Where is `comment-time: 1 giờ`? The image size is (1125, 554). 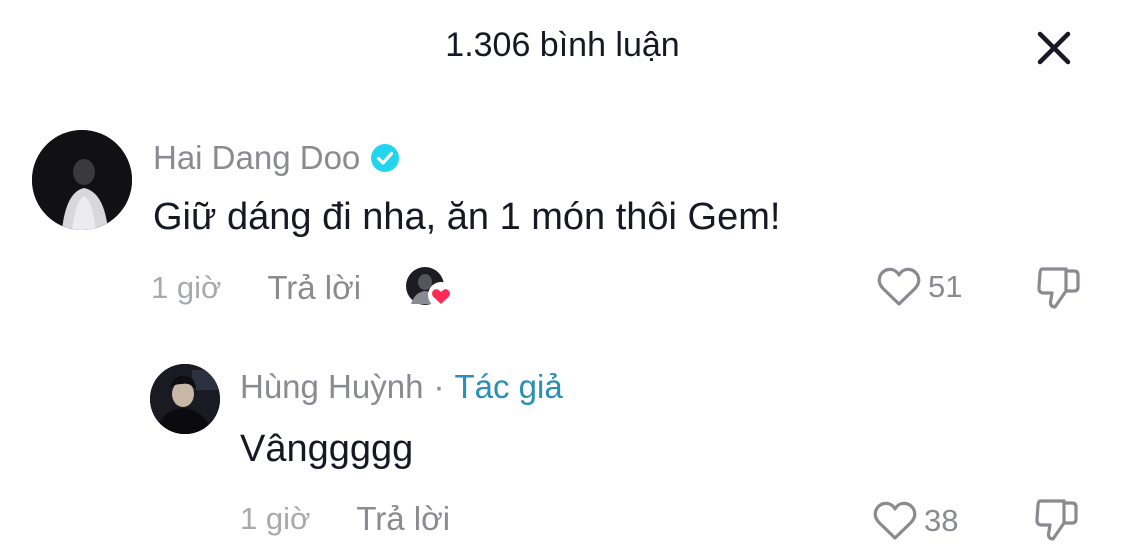
comment-time: 1 giờ is located at coordinates (186, 287).